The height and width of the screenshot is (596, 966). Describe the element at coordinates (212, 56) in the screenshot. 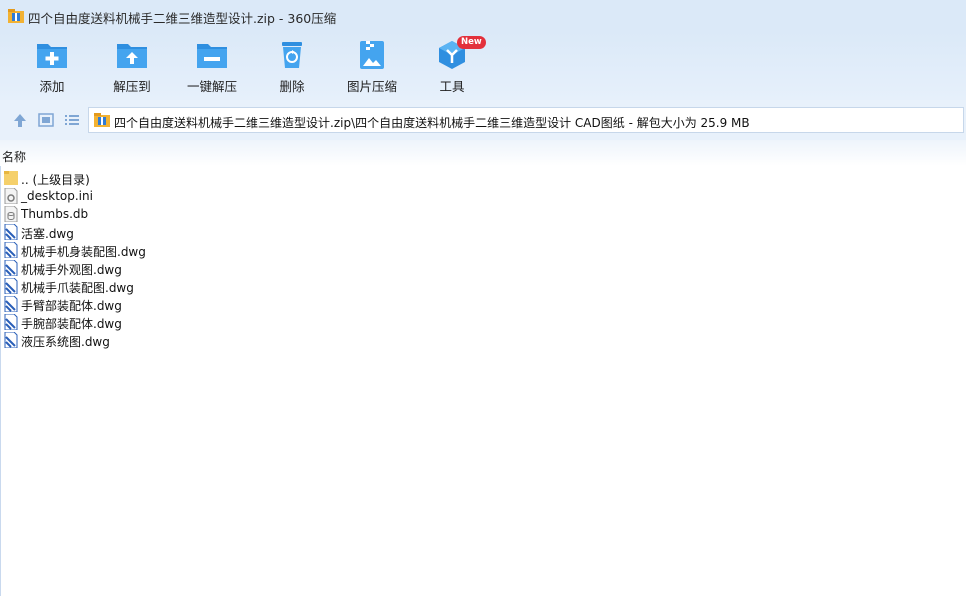

I see `one-click-extract-icon` at that location.